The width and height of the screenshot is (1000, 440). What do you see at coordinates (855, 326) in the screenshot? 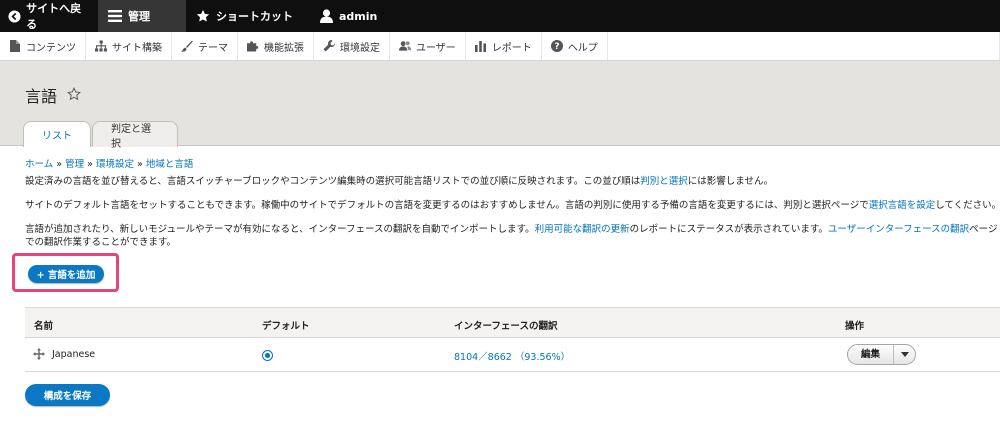
I see `column-header-operations: 操作` at bounding box center [855, 326].